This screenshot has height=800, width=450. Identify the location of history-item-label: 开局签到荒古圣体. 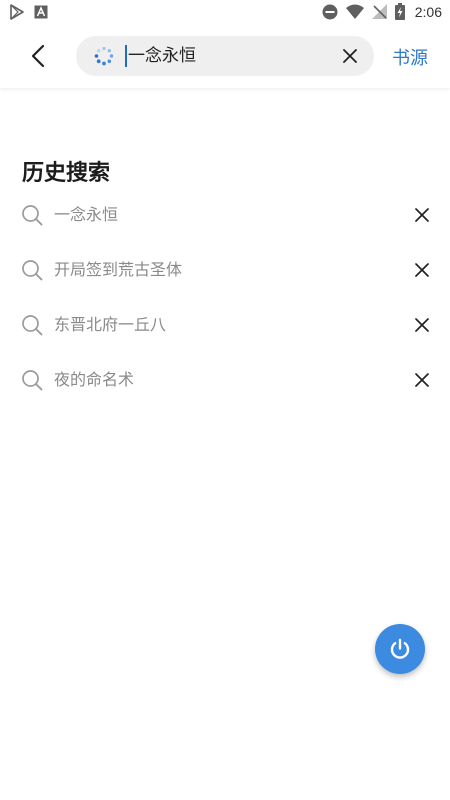
(118, 269).